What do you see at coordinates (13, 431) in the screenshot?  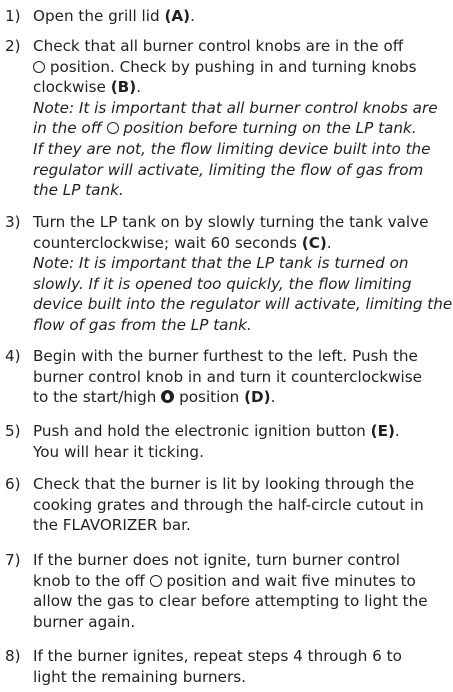 I see `step-number: 5)` at bounding box center [13, 431].